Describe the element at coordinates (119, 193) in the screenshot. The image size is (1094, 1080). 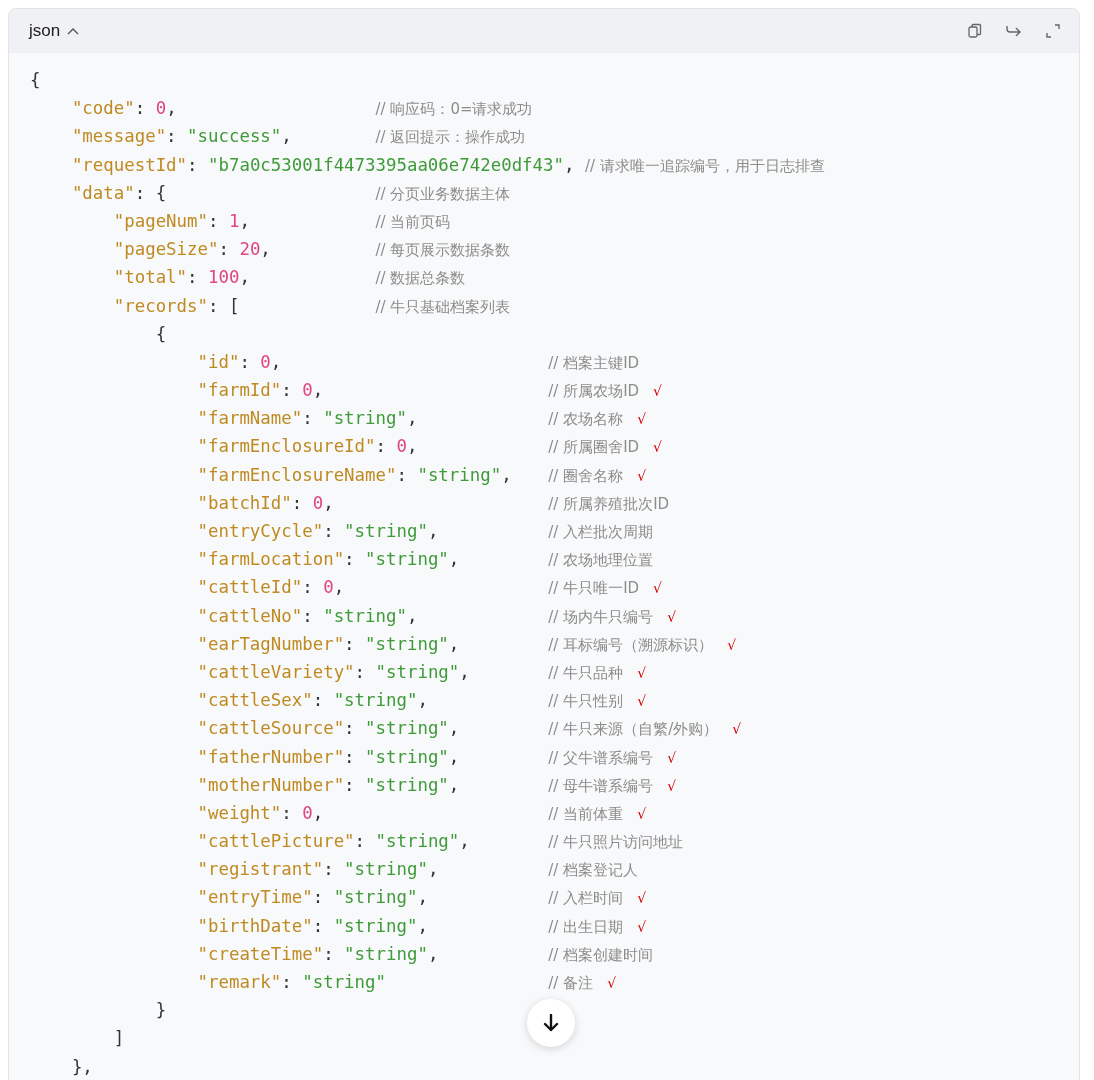
I see `code-text: "data": {` at that location.